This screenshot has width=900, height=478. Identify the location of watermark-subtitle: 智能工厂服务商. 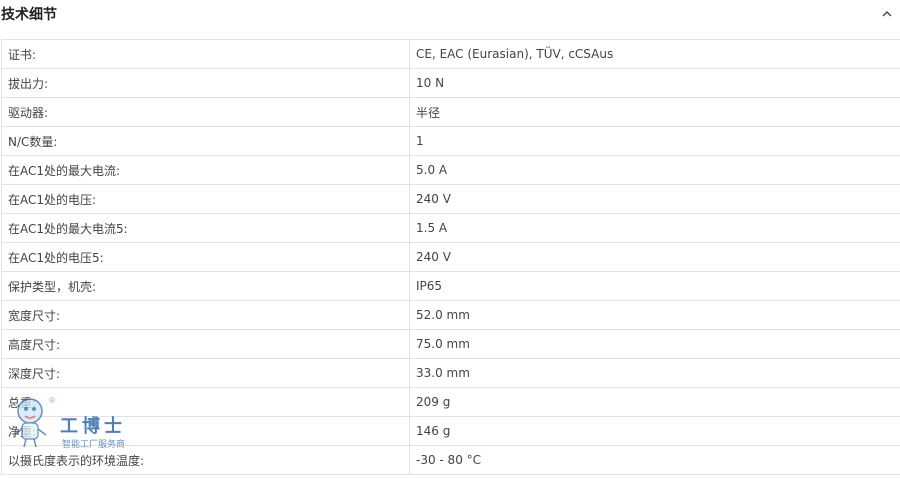
(94, 445).